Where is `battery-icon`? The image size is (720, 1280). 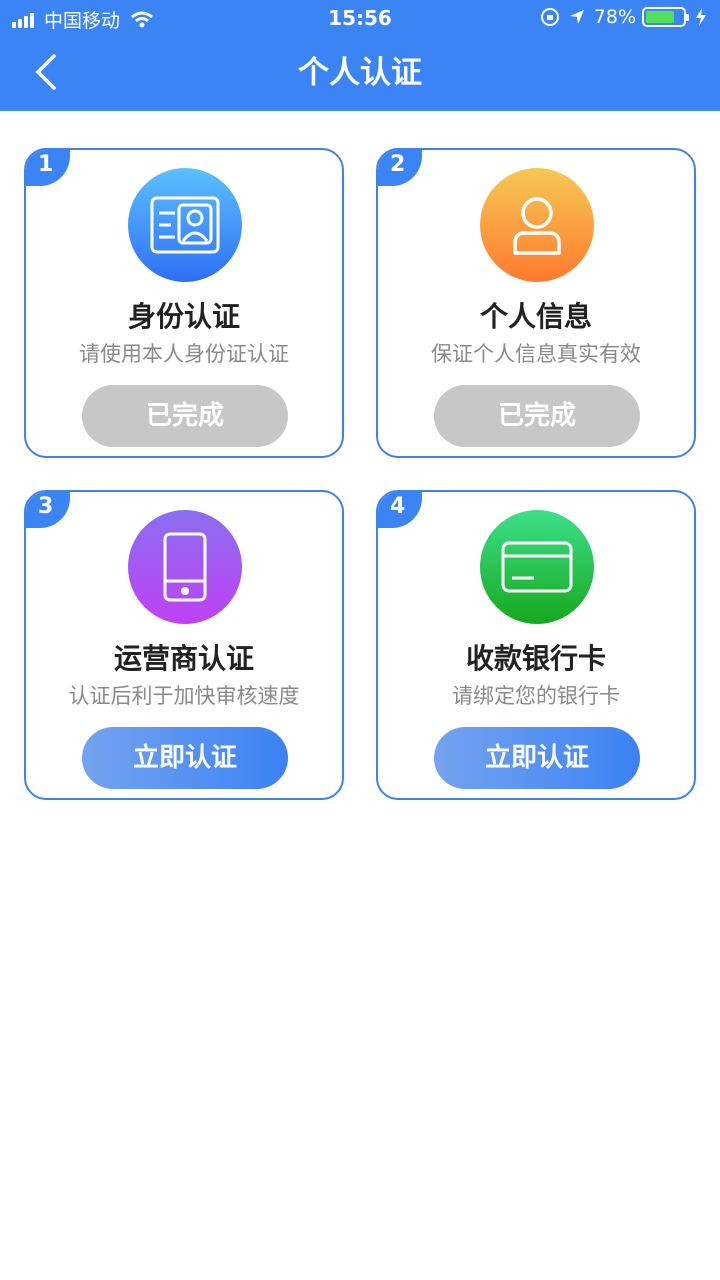
battery-icon is located at coordinates (665, 17).